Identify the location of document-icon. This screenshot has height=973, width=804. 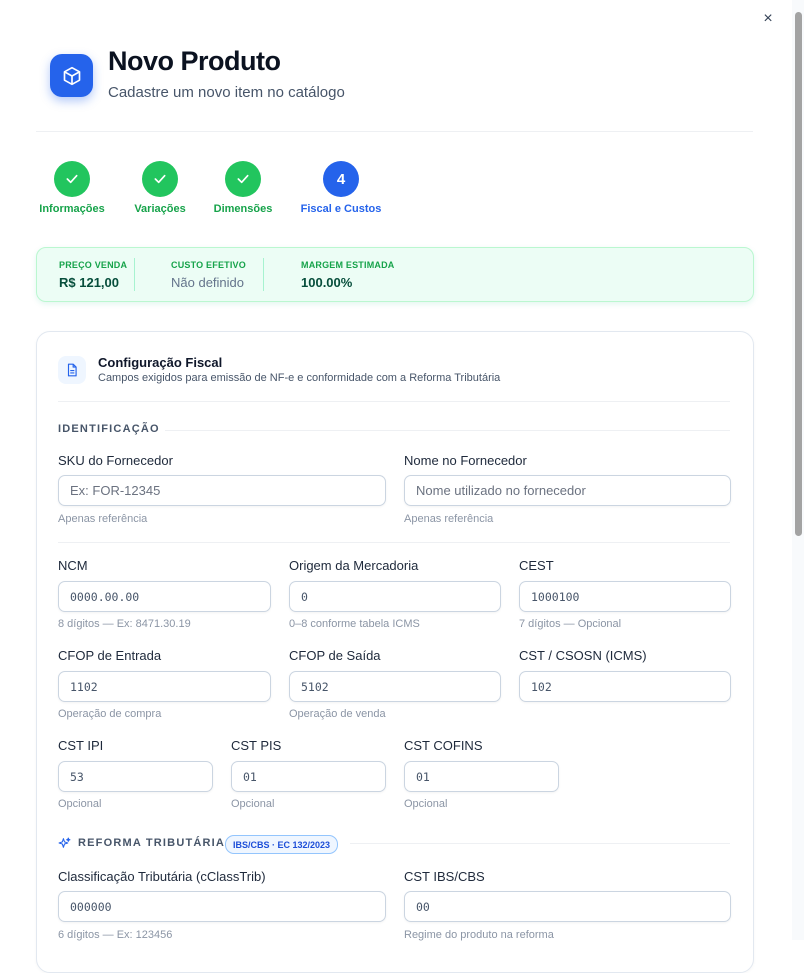
(72, 370).